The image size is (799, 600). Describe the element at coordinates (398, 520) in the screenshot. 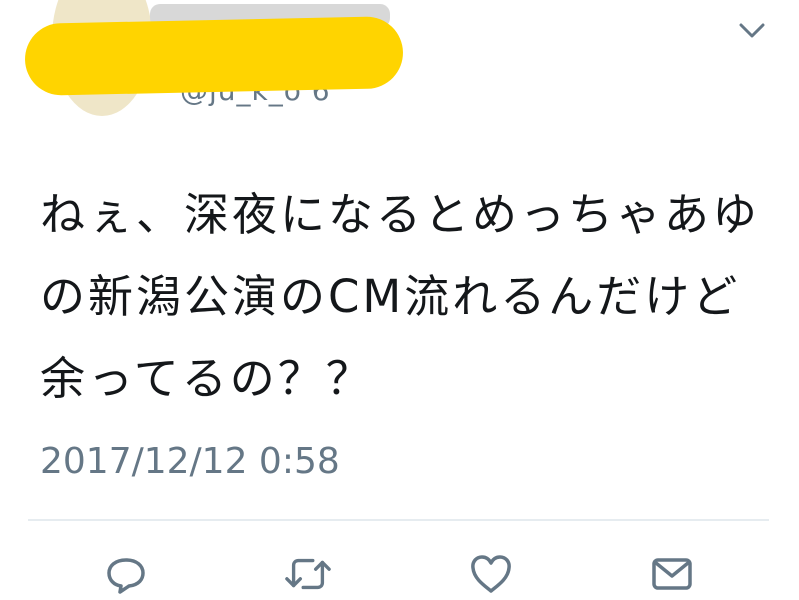

I see `divider` at that location.